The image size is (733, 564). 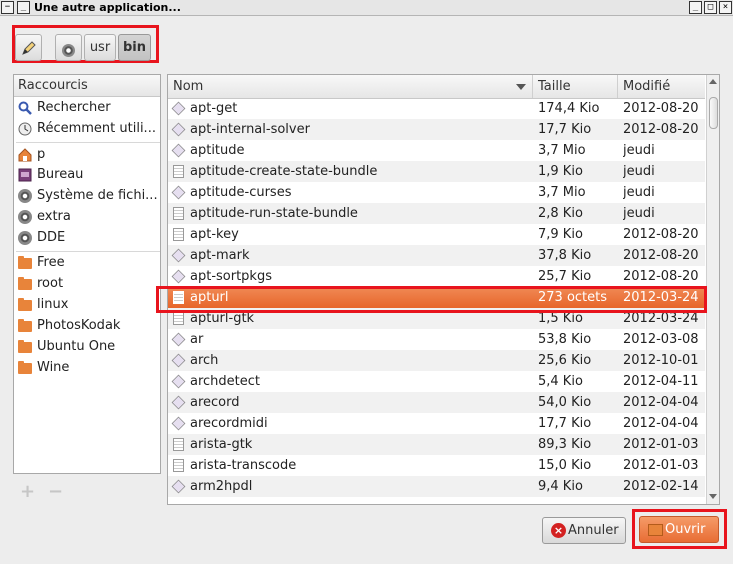 What do you see at coordinates (725, 7) in the screenshot?
I see `close-button: ×` at bounding box center [725, 7].